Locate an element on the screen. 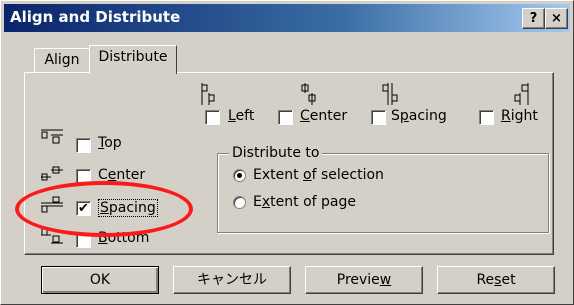 The height and width of the screenshot is (305, 574). label-left: Left is located at coordinates (241, 116).